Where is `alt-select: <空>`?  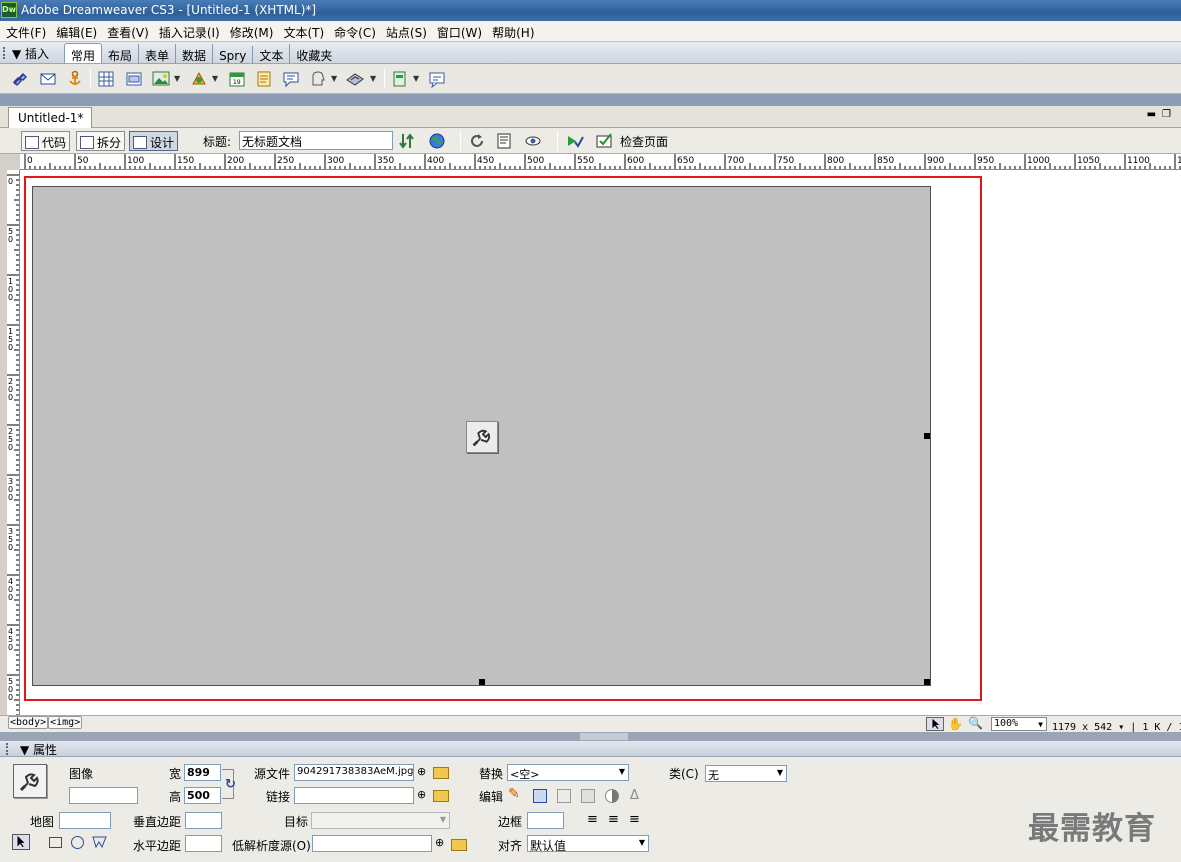
alt-select: <空> is located at coordinates (568, 772).